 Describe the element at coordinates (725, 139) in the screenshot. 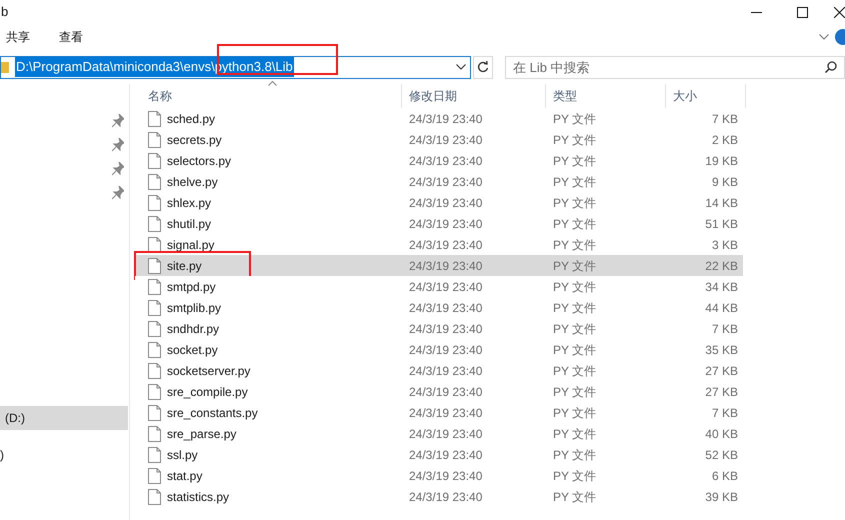

I see `file-size: 2 KB` at that location.